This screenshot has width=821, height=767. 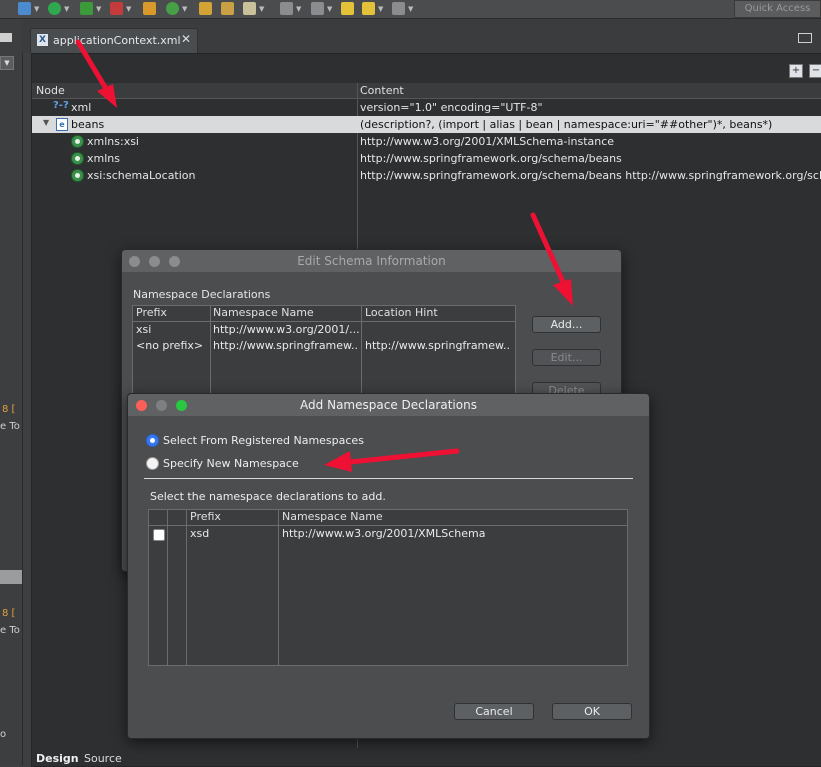 What do you see at coordinates (777, 9) in the screenshot?
I see `quick-access-field: Quick Access` at bounding box center [777, 9].